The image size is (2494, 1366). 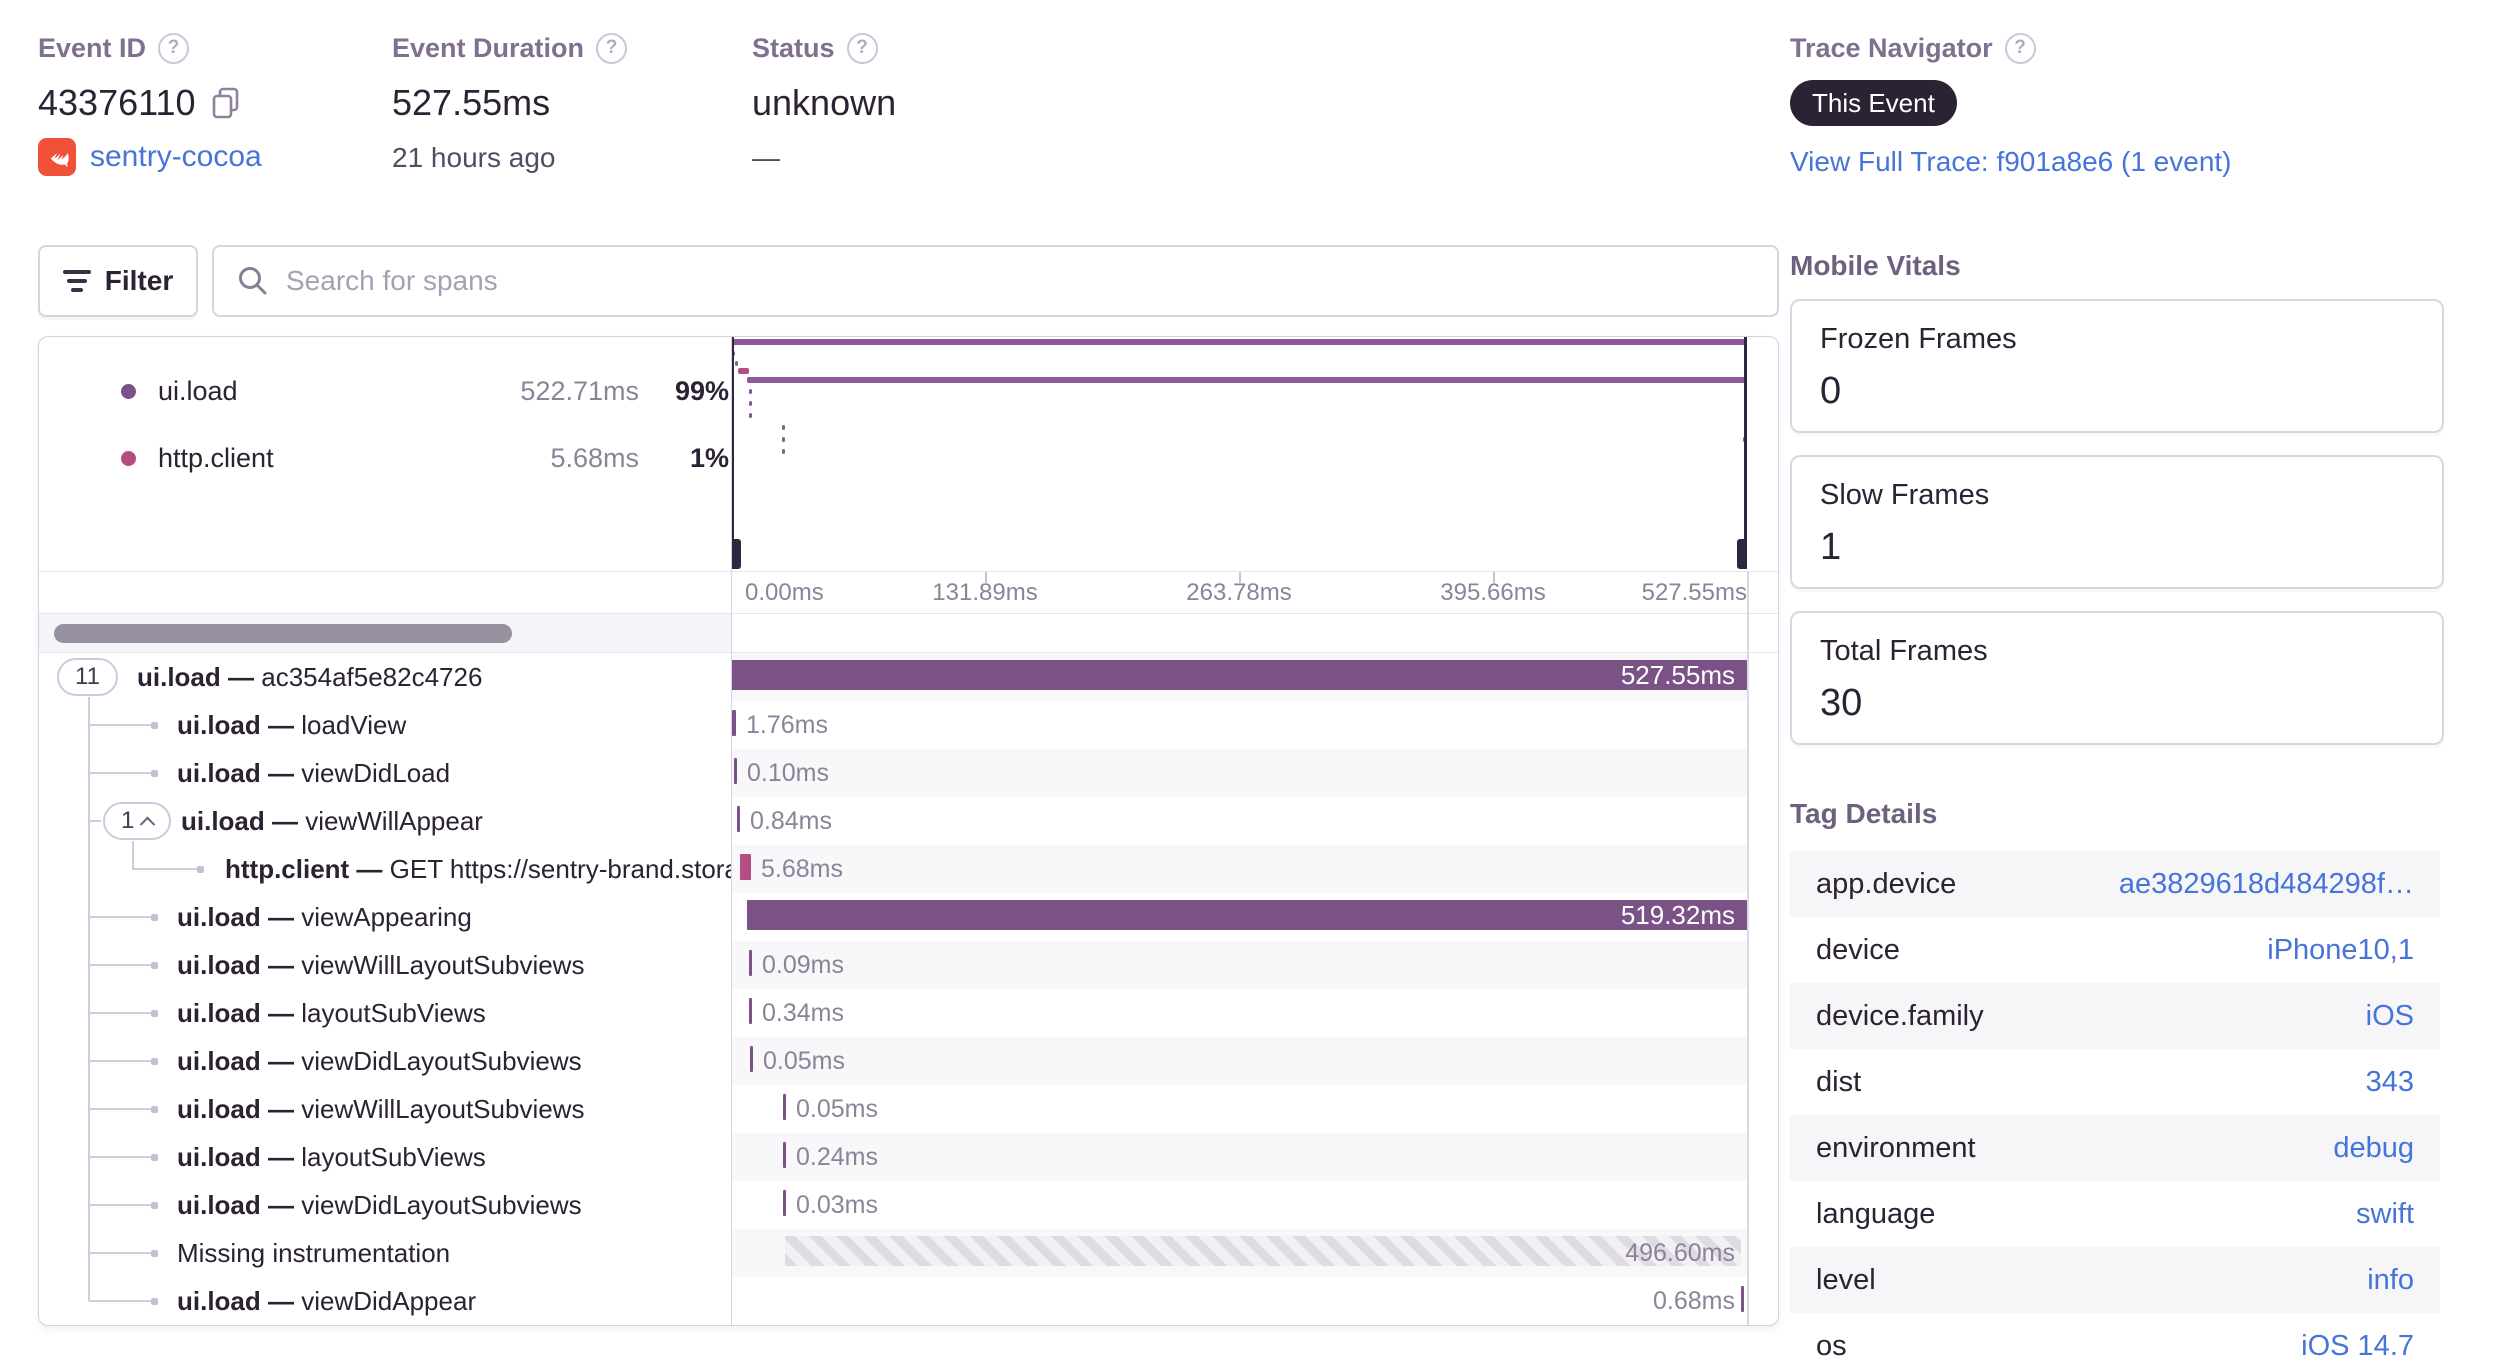 What do you see at coordinates (1694, 592) in the screenshot?
I see `axis-tick-label: 527.55ms` at bounding box center [1694, 592].